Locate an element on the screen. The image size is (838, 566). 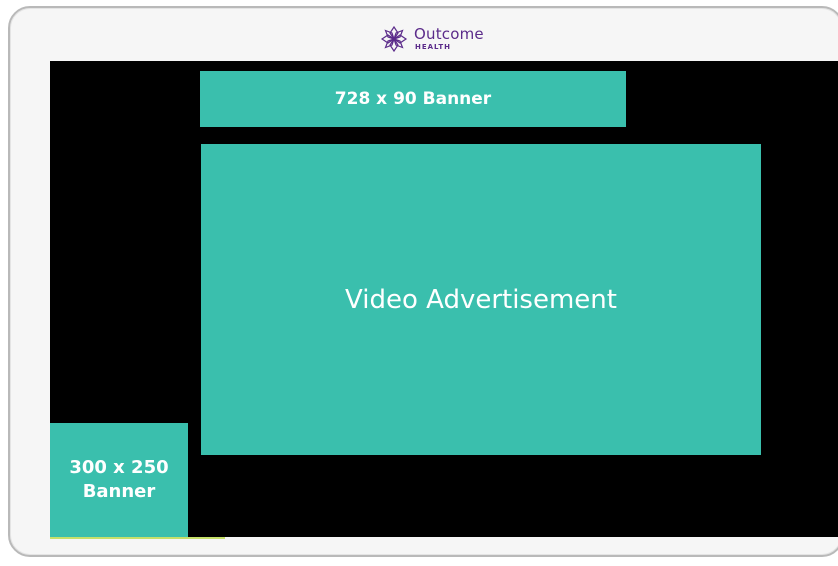
rectangle-banner-ad: 300 x 250 Banner is located at coordinates (119, 480).